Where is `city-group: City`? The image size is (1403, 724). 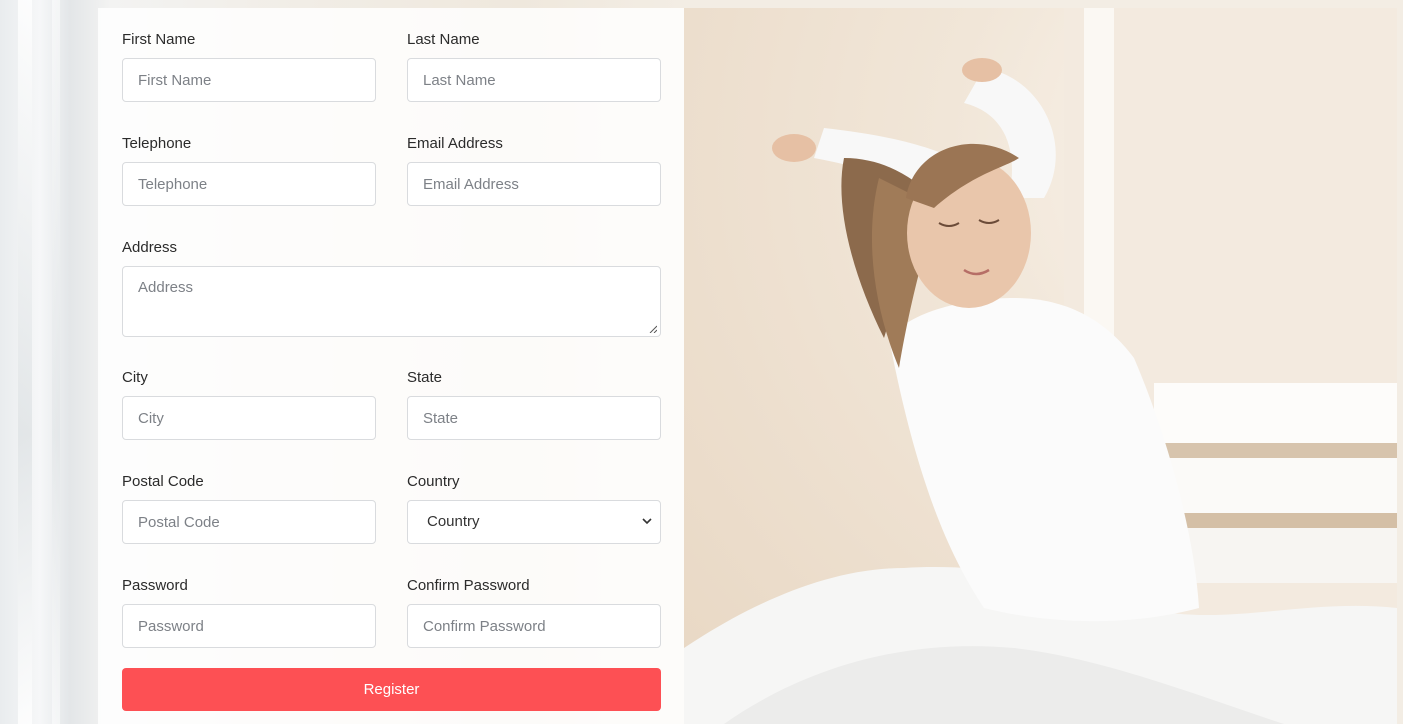
city-group: City is located at coordinates (249, 404).